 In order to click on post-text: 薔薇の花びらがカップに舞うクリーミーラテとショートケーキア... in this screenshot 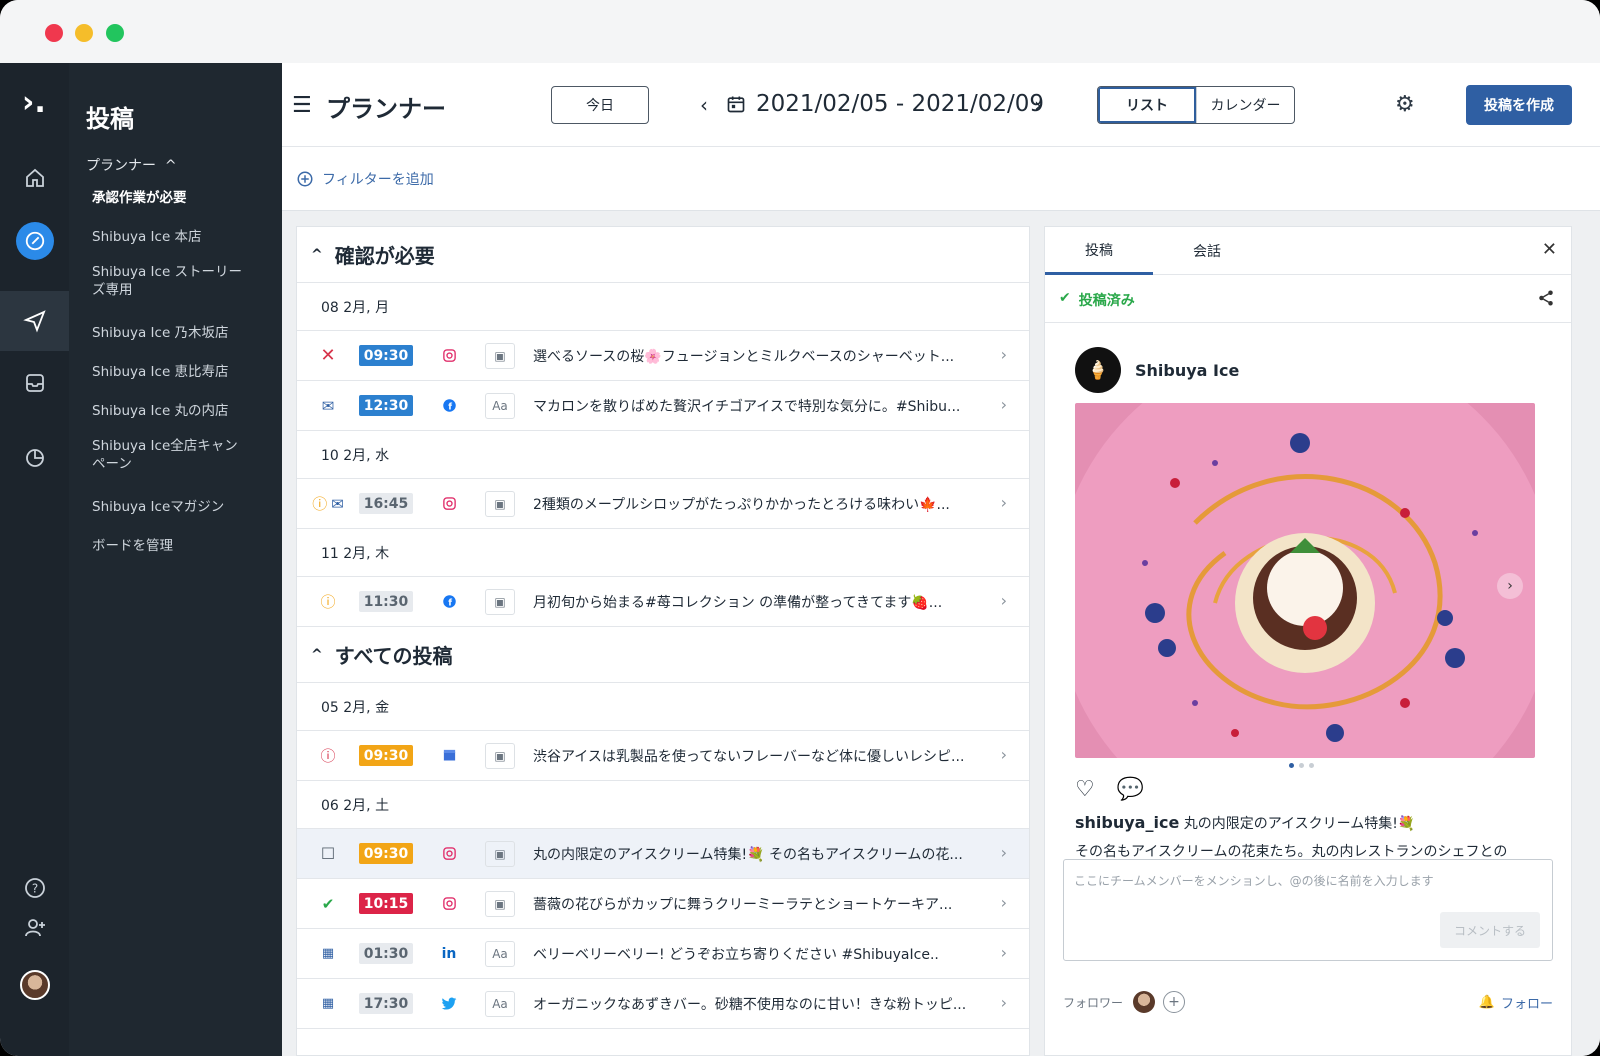, I will do `click(743, 904)`.